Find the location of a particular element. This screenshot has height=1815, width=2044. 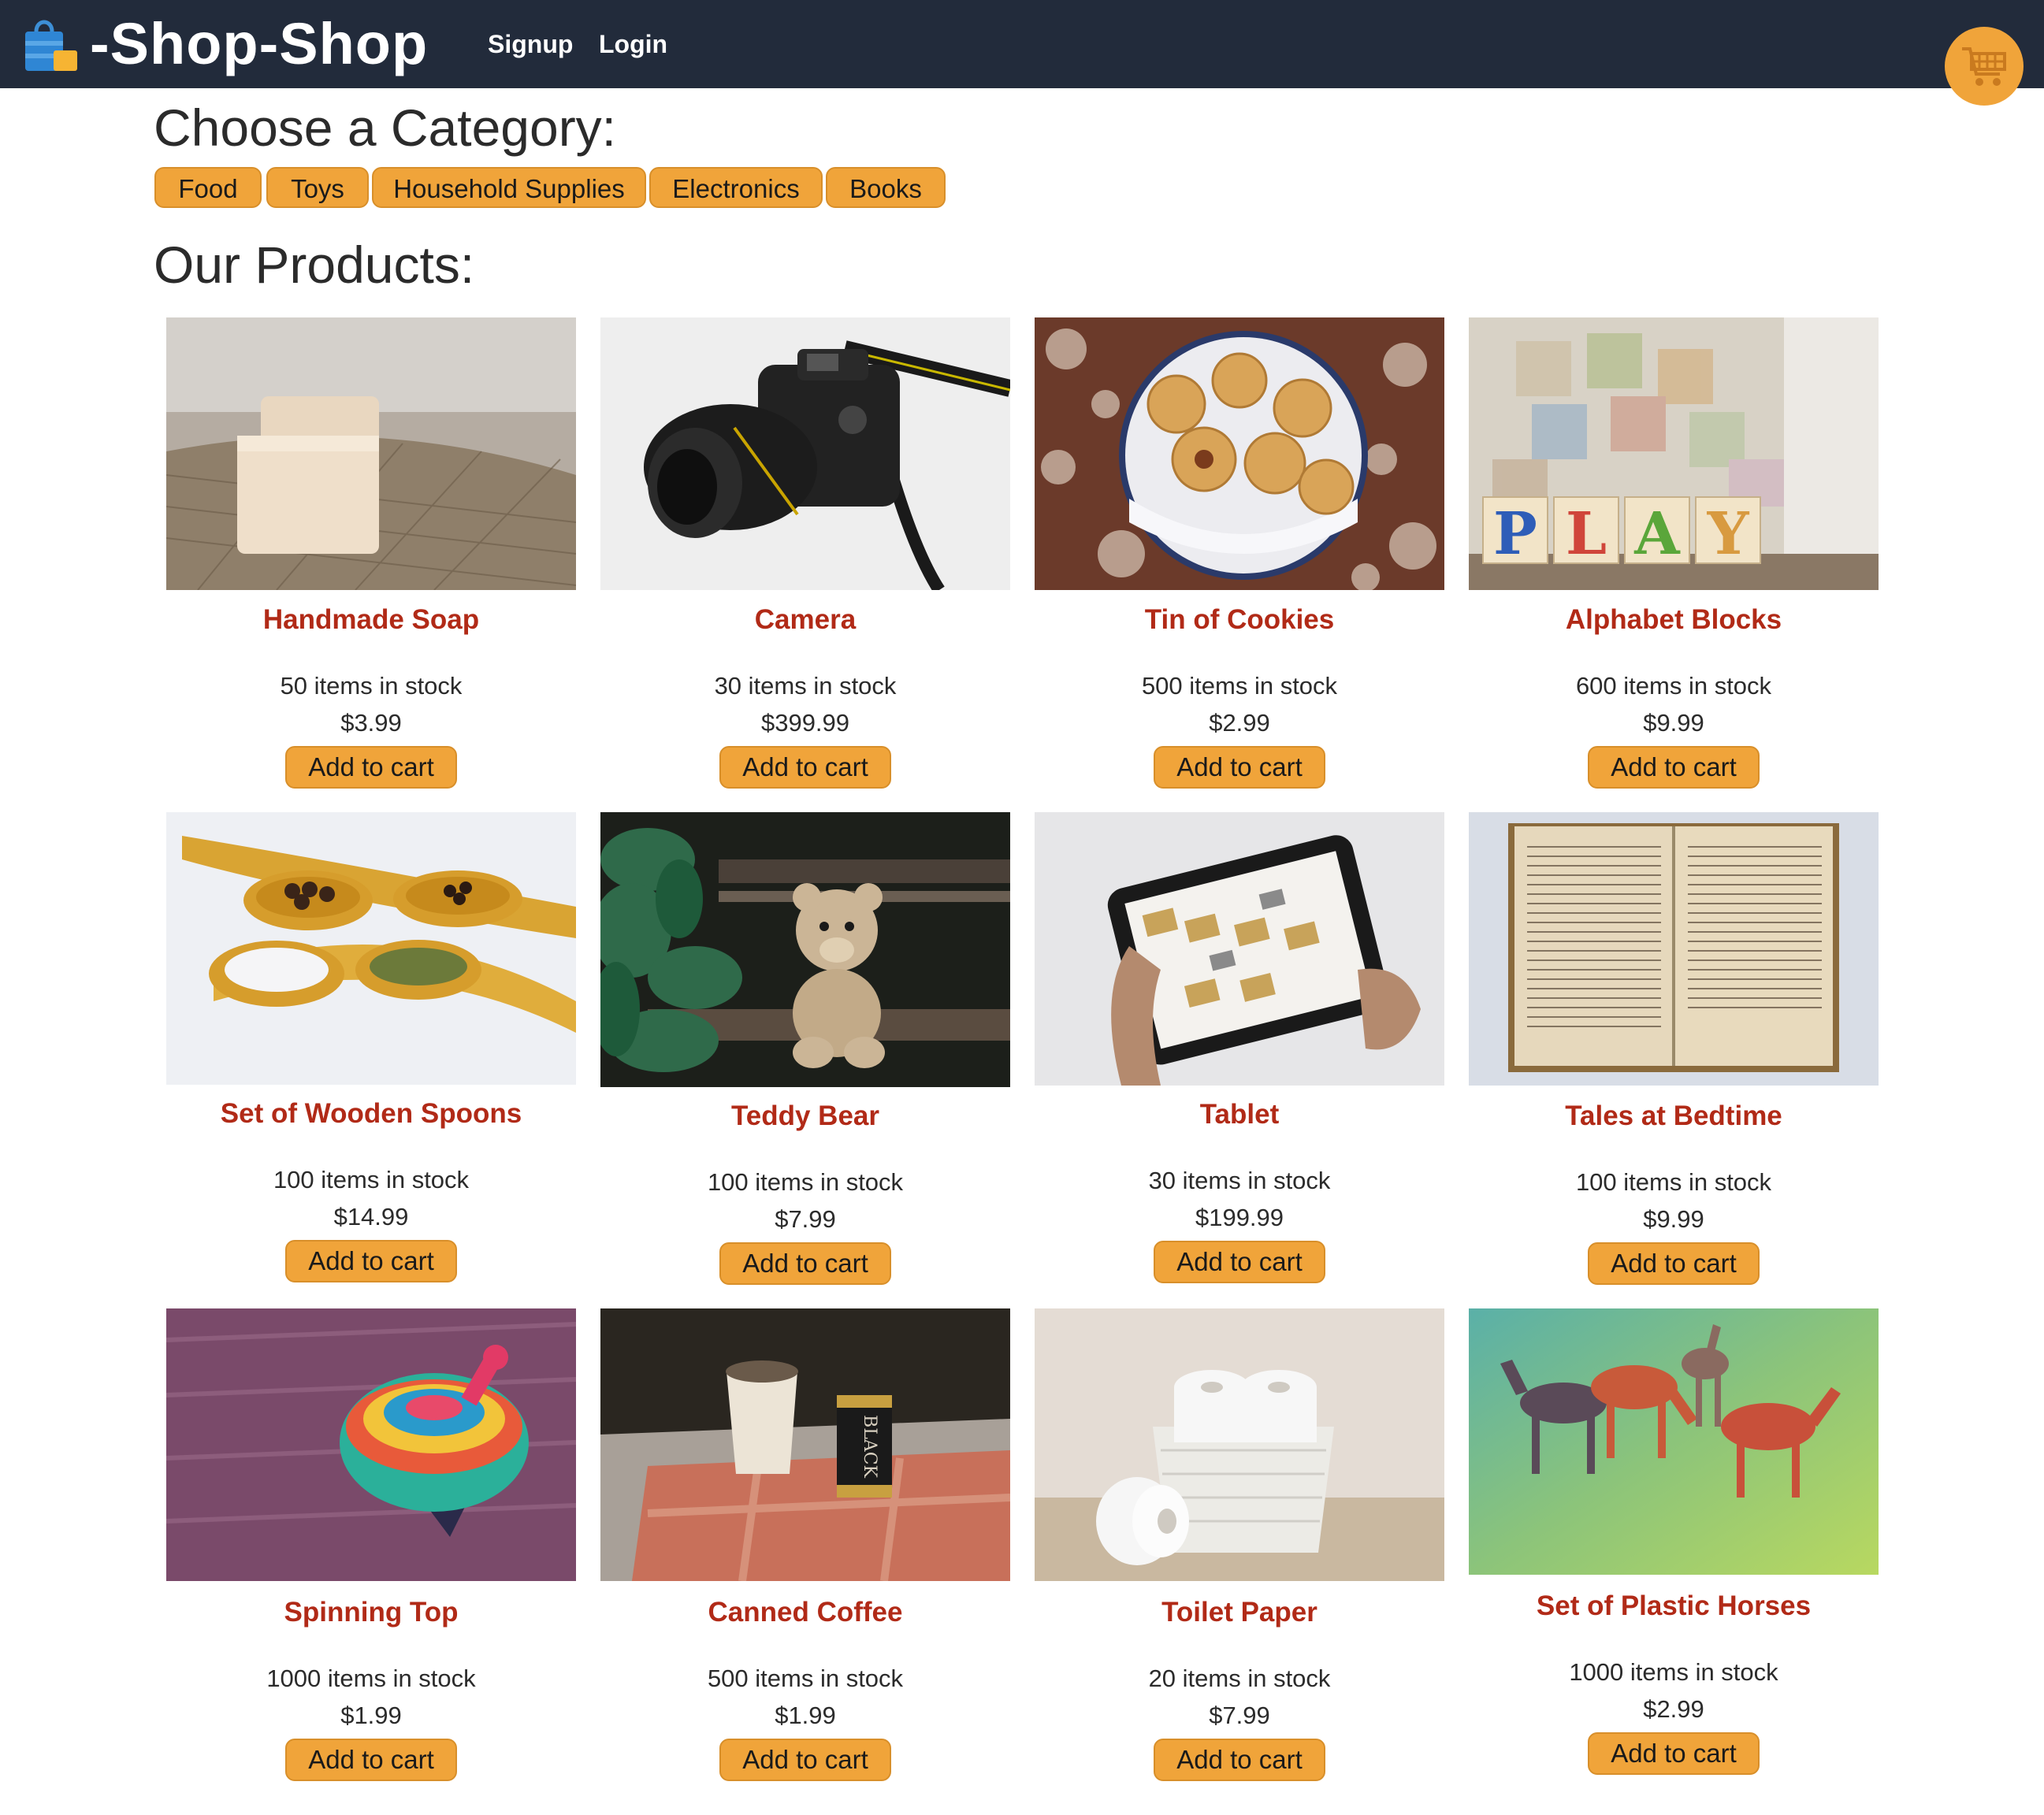

product-name: Camera is located at coordinates (805, 620).